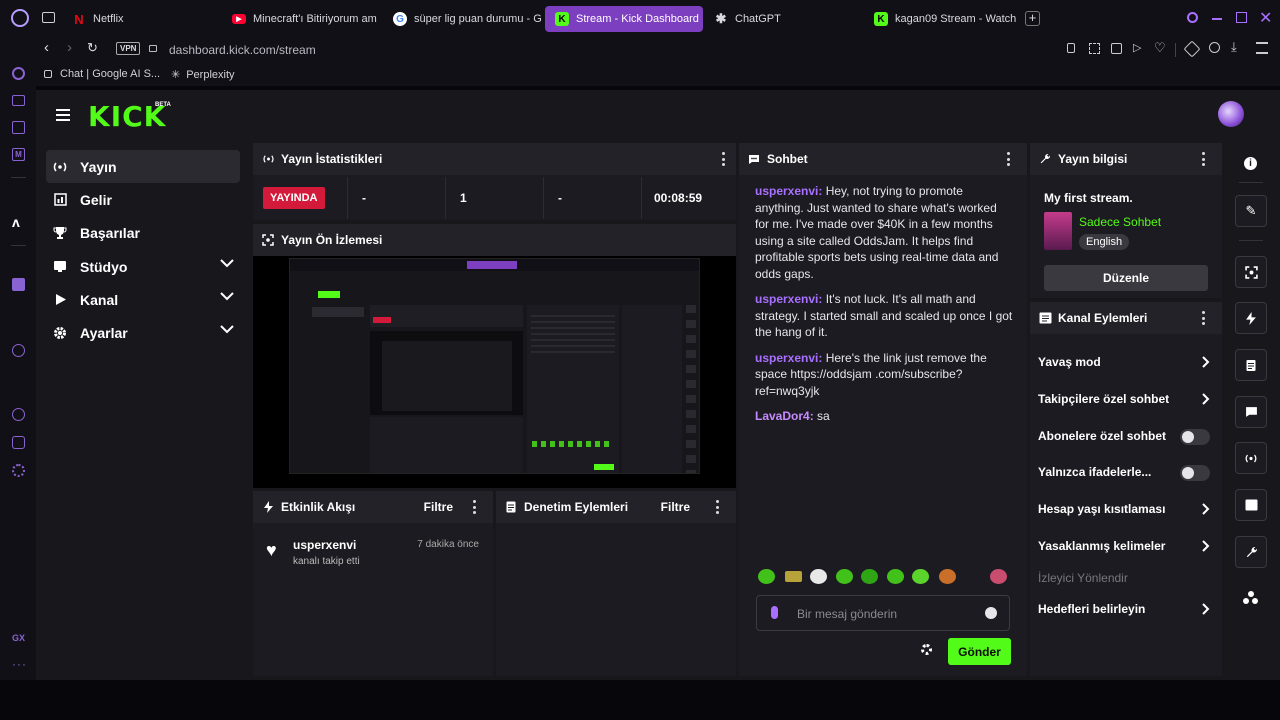  What do you see at coordinates (18, 350) in the screenshot?
I see `player-icon` at bounding box center [18, 350].